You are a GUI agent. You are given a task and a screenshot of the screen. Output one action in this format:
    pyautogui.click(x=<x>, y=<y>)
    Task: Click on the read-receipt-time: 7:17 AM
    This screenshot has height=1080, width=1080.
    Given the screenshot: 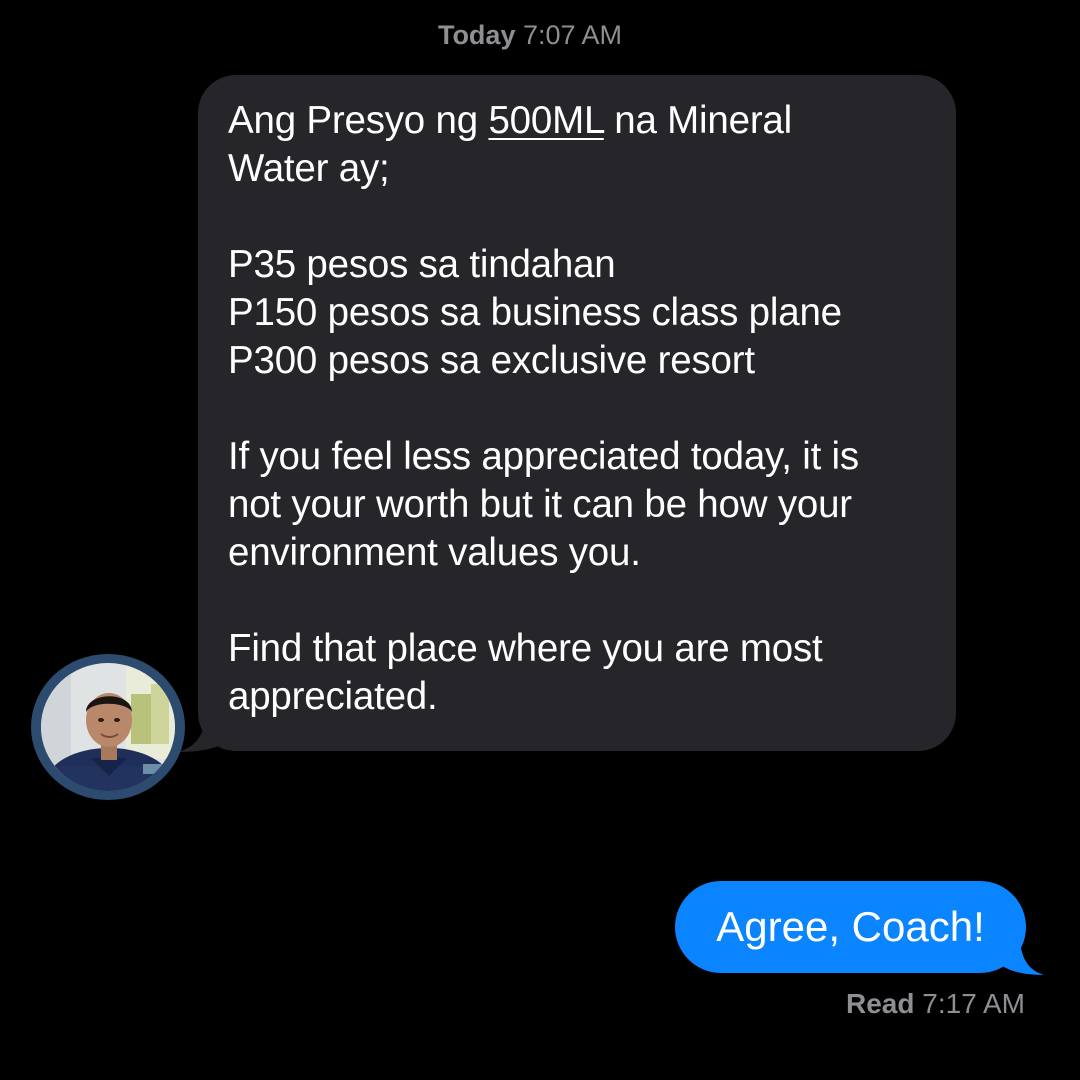 What is the action you would take?
    pyautogui.click(x=973, y=1003)
    